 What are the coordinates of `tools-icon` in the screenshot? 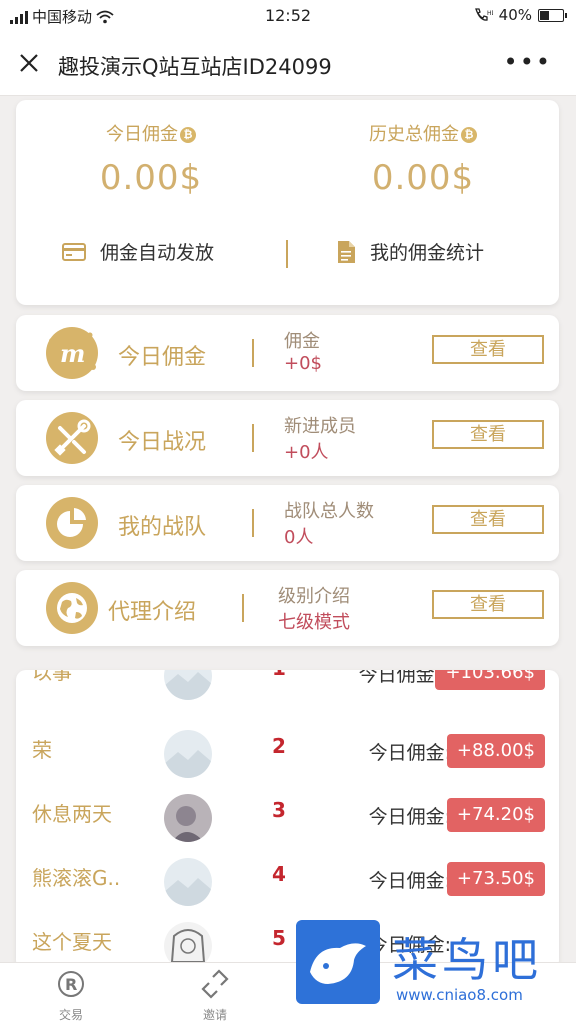 It's located at (72, 438).